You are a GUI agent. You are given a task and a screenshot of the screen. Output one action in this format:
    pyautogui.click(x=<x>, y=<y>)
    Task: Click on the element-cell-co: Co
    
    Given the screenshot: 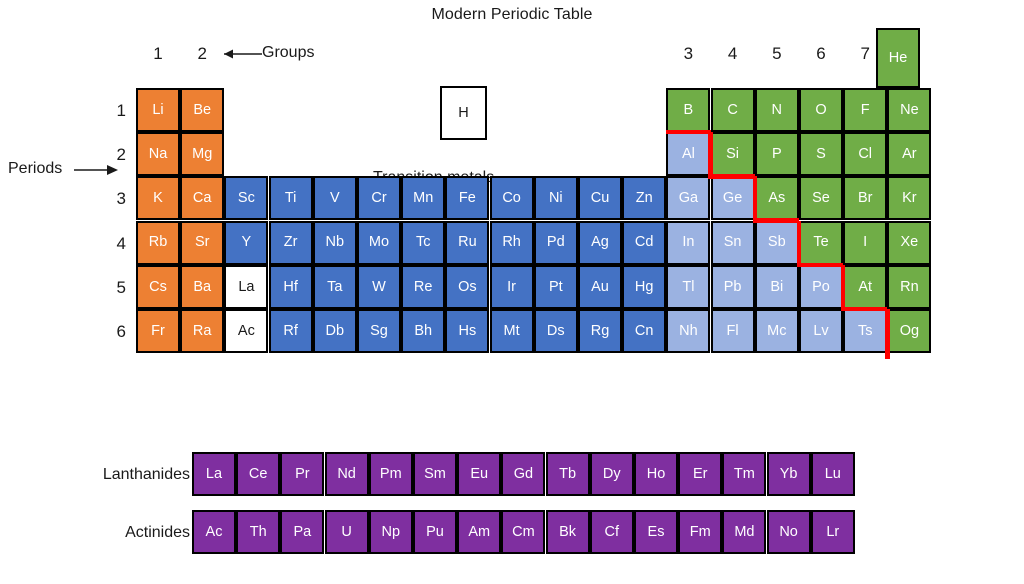 What is the action you would take?
    pyautogui.click(x=511, y=198)
    